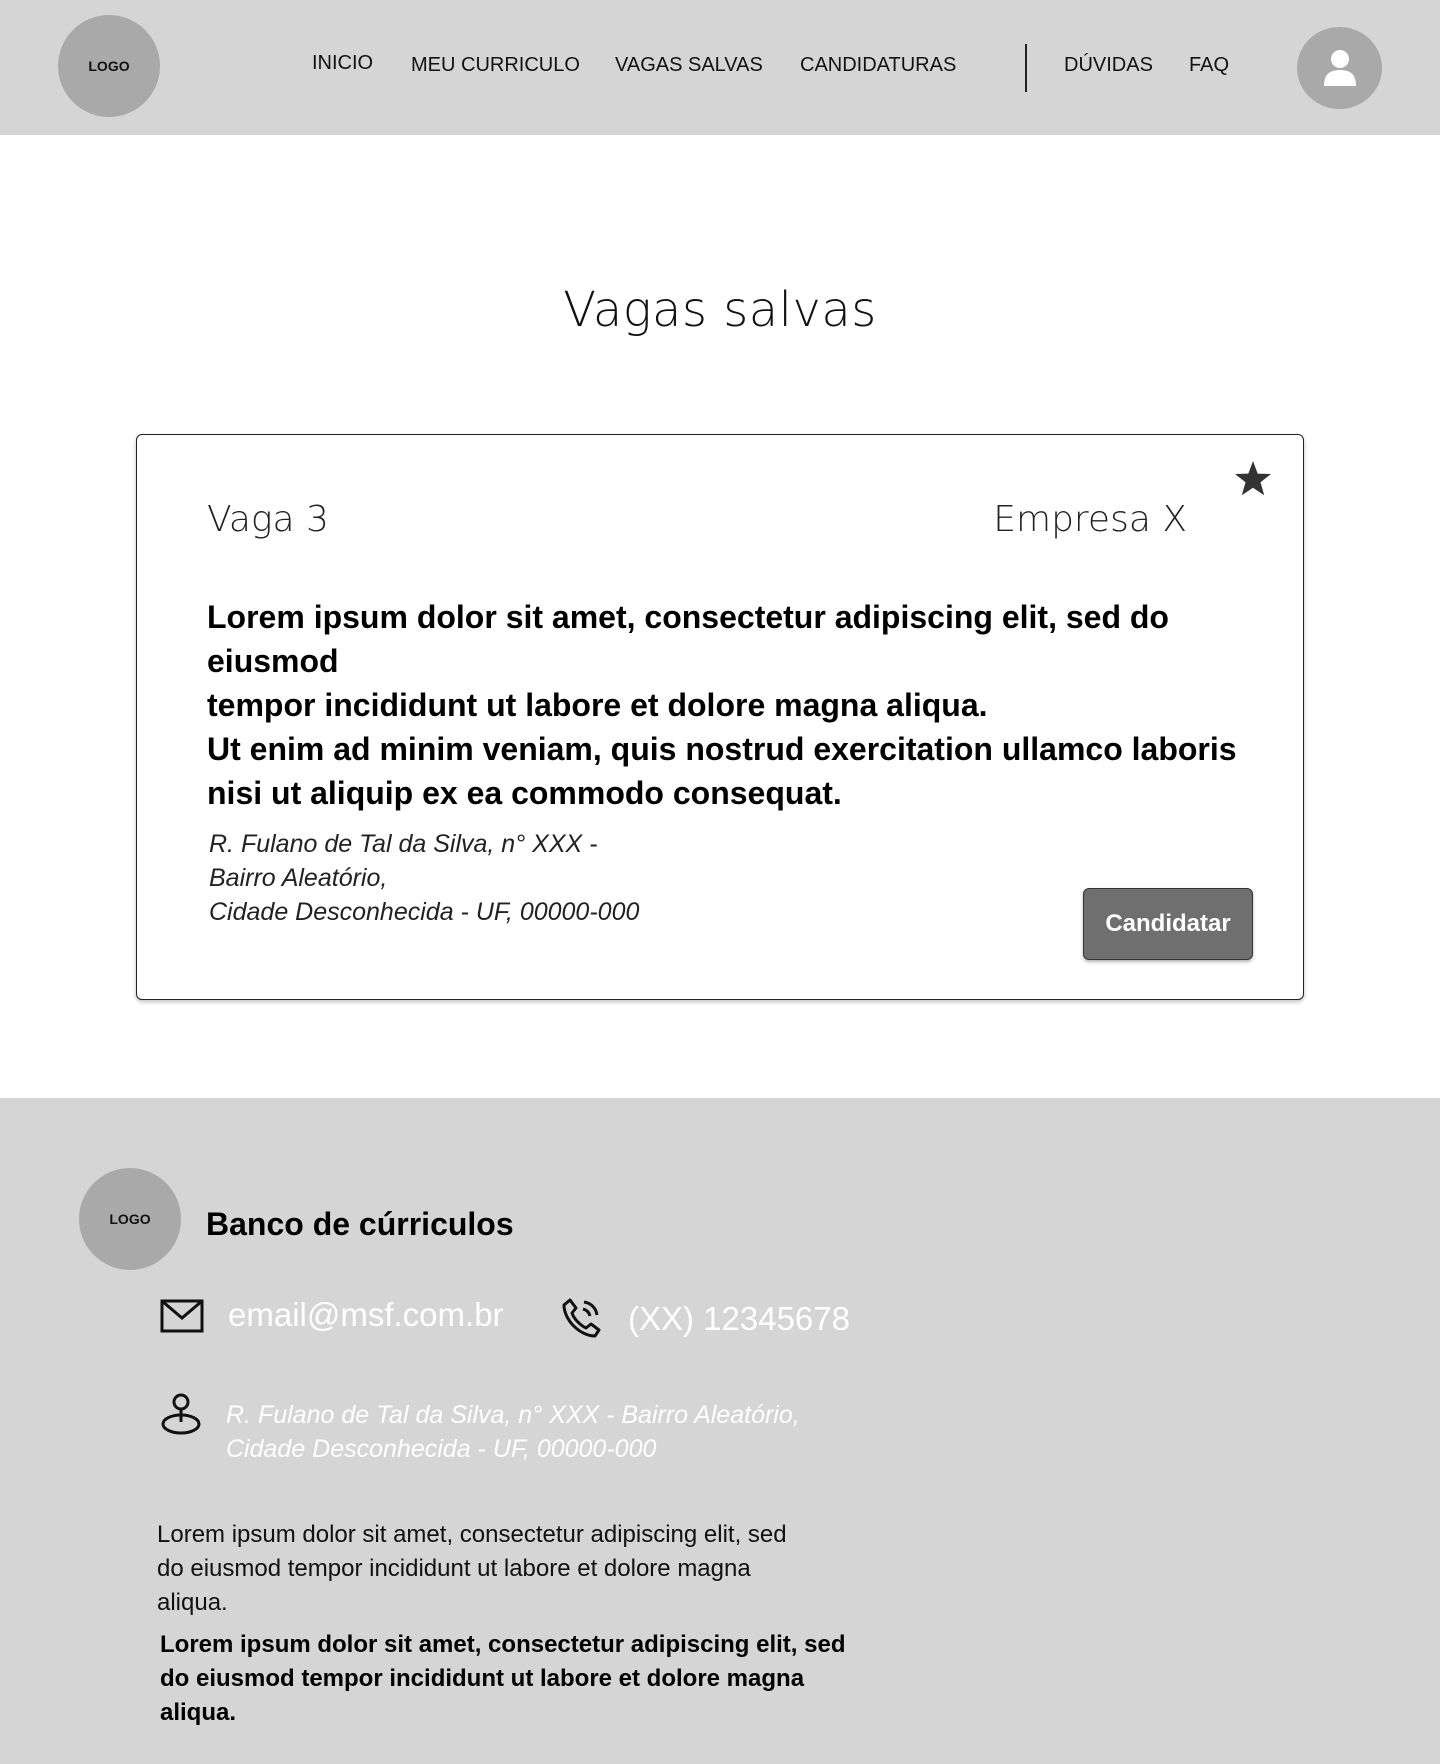 The width and height of the screenshot is (1440, 1764). Describe the element at coordinates (366, 1315) in the screenshot. I see `footer-email-link: email@msf.com.br` at that location.